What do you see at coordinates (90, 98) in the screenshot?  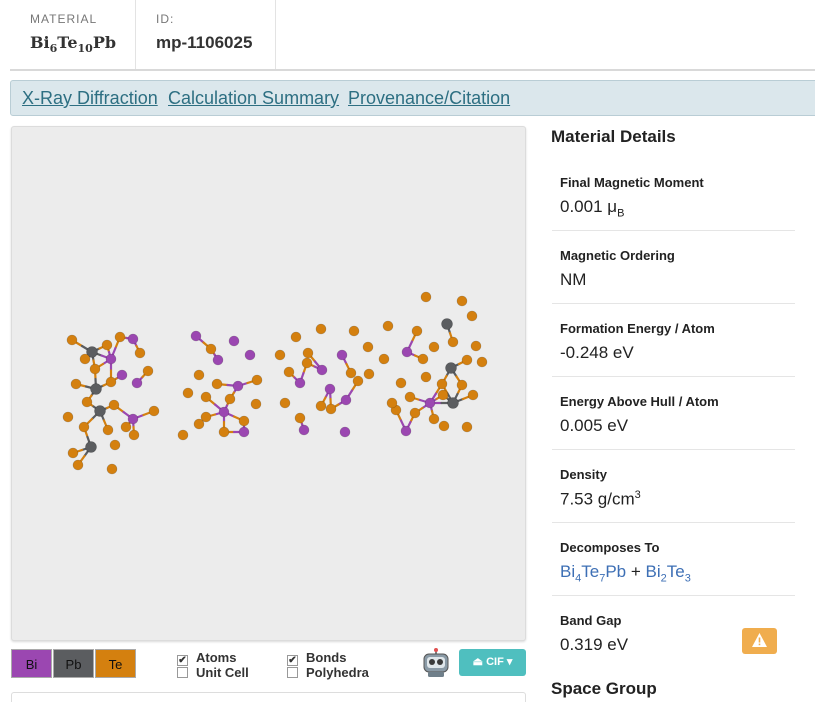 I see `tab-xray-diffraction: X-Ray Diffraction` at bounding box center [90, 98].